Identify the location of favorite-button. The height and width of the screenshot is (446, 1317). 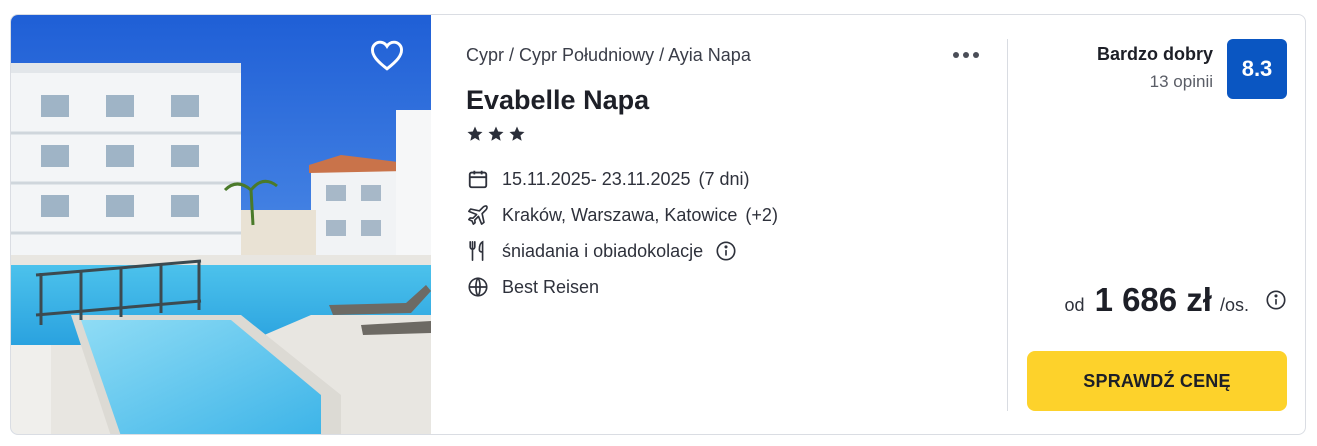
(387, 55).